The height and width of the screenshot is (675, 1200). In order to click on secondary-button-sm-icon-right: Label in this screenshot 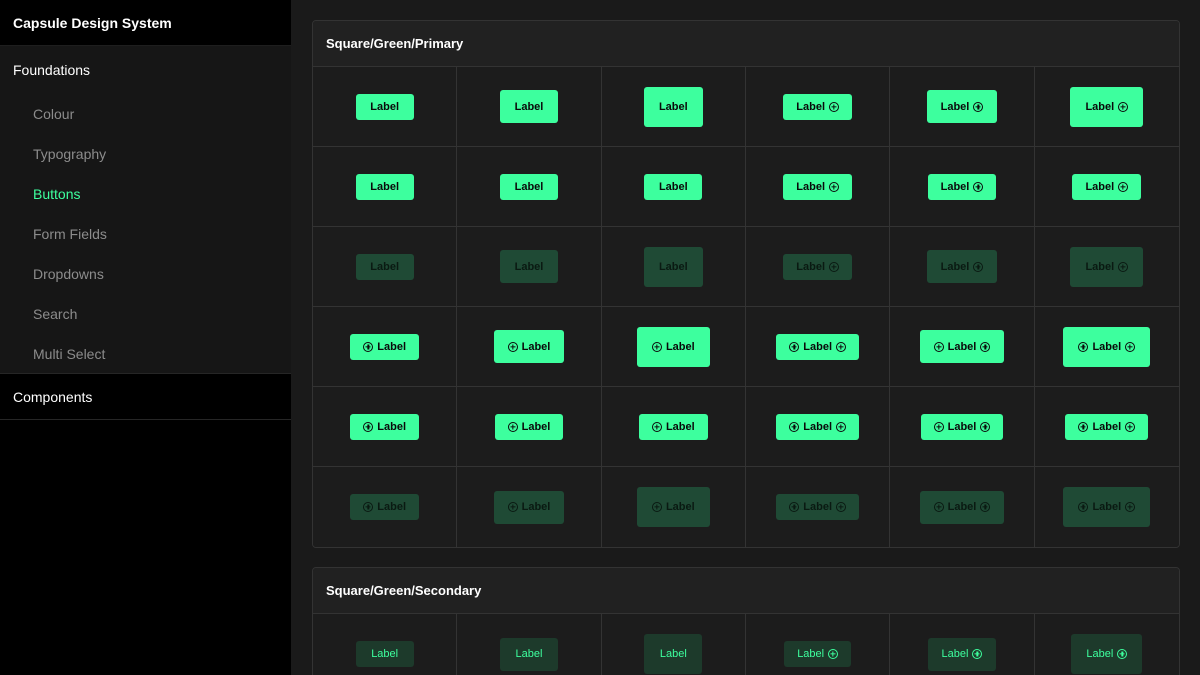, I will do `click(818, 654)`.